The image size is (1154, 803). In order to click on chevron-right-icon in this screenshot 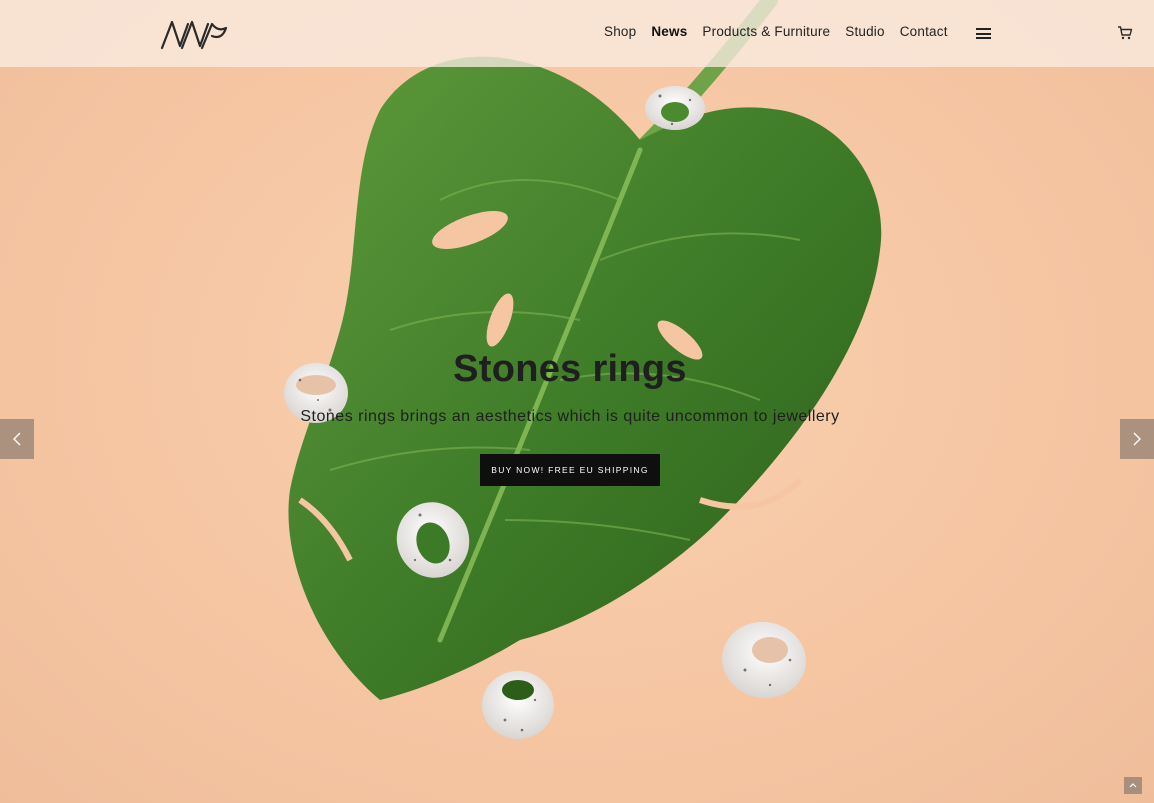, I will do `click(1137, 439)`.